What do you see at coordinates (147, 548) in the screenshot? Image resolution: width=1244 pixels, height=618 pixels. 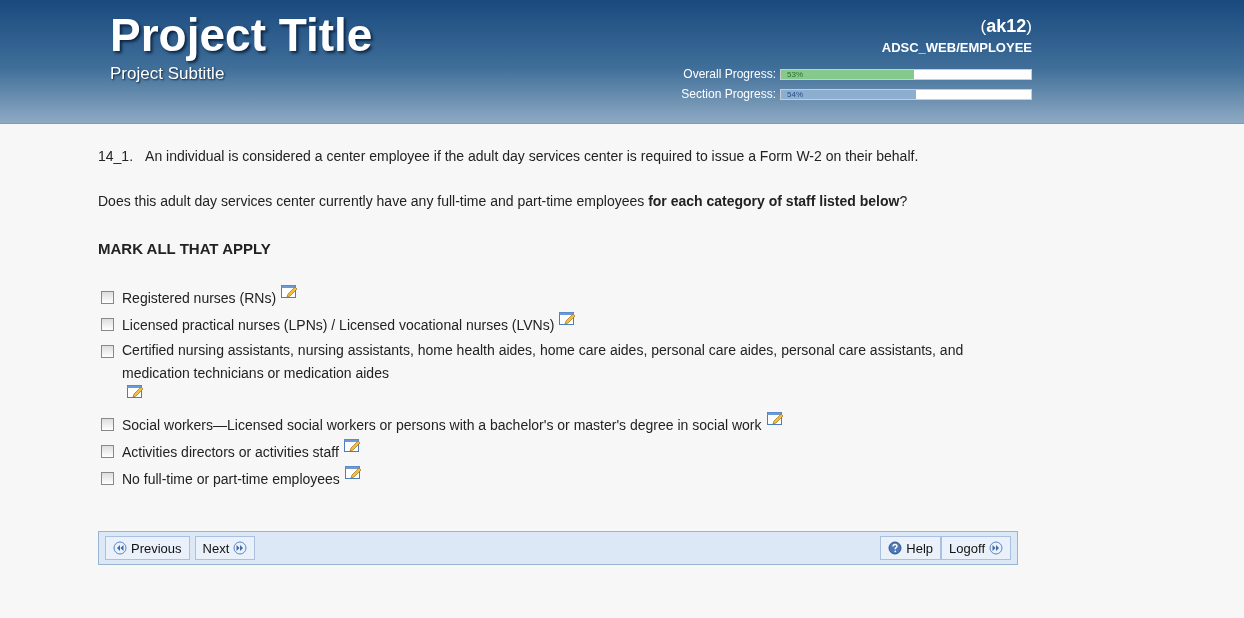 I see `previous-button: Previous` at bounding box center [147, 548].